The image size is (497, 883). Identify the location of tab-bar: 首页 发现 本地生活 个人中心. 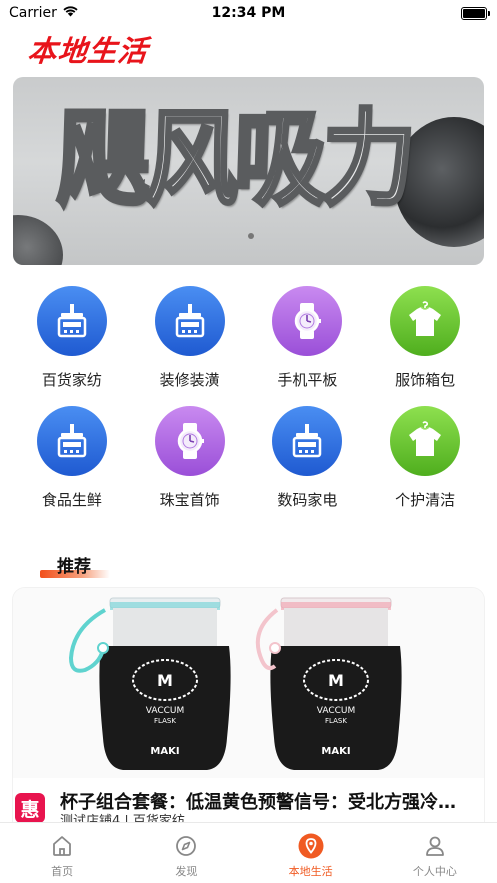
(248, 852).